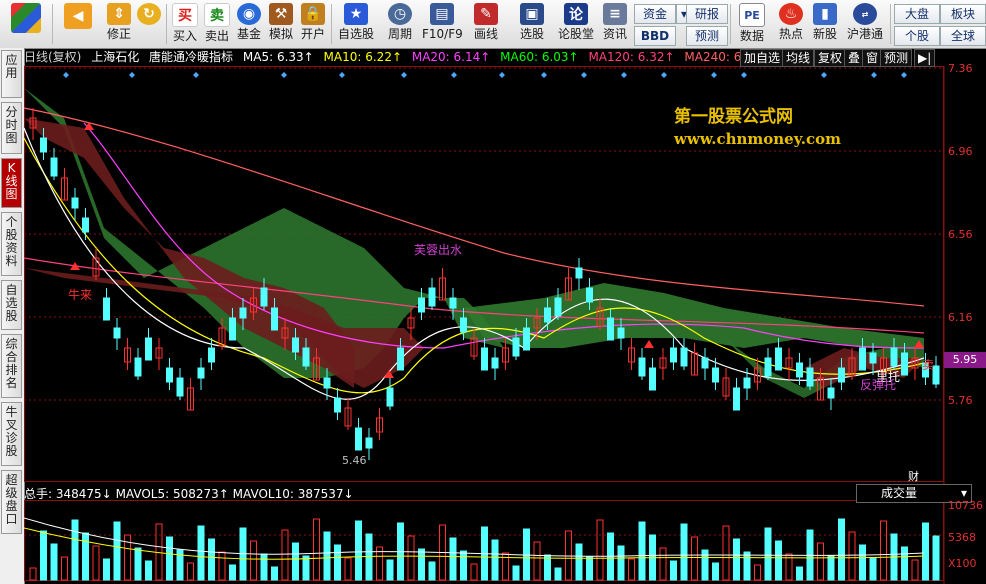  I want to click on forecast-button: 预测, so click(707, 36).